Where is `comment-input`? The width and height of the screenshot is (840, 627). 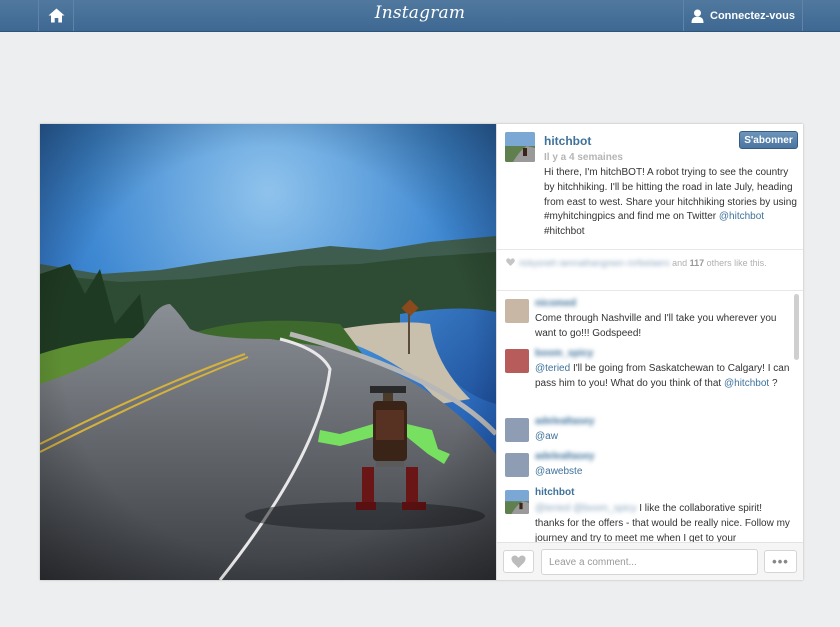
comment-input is located at coordinates (649, 562).